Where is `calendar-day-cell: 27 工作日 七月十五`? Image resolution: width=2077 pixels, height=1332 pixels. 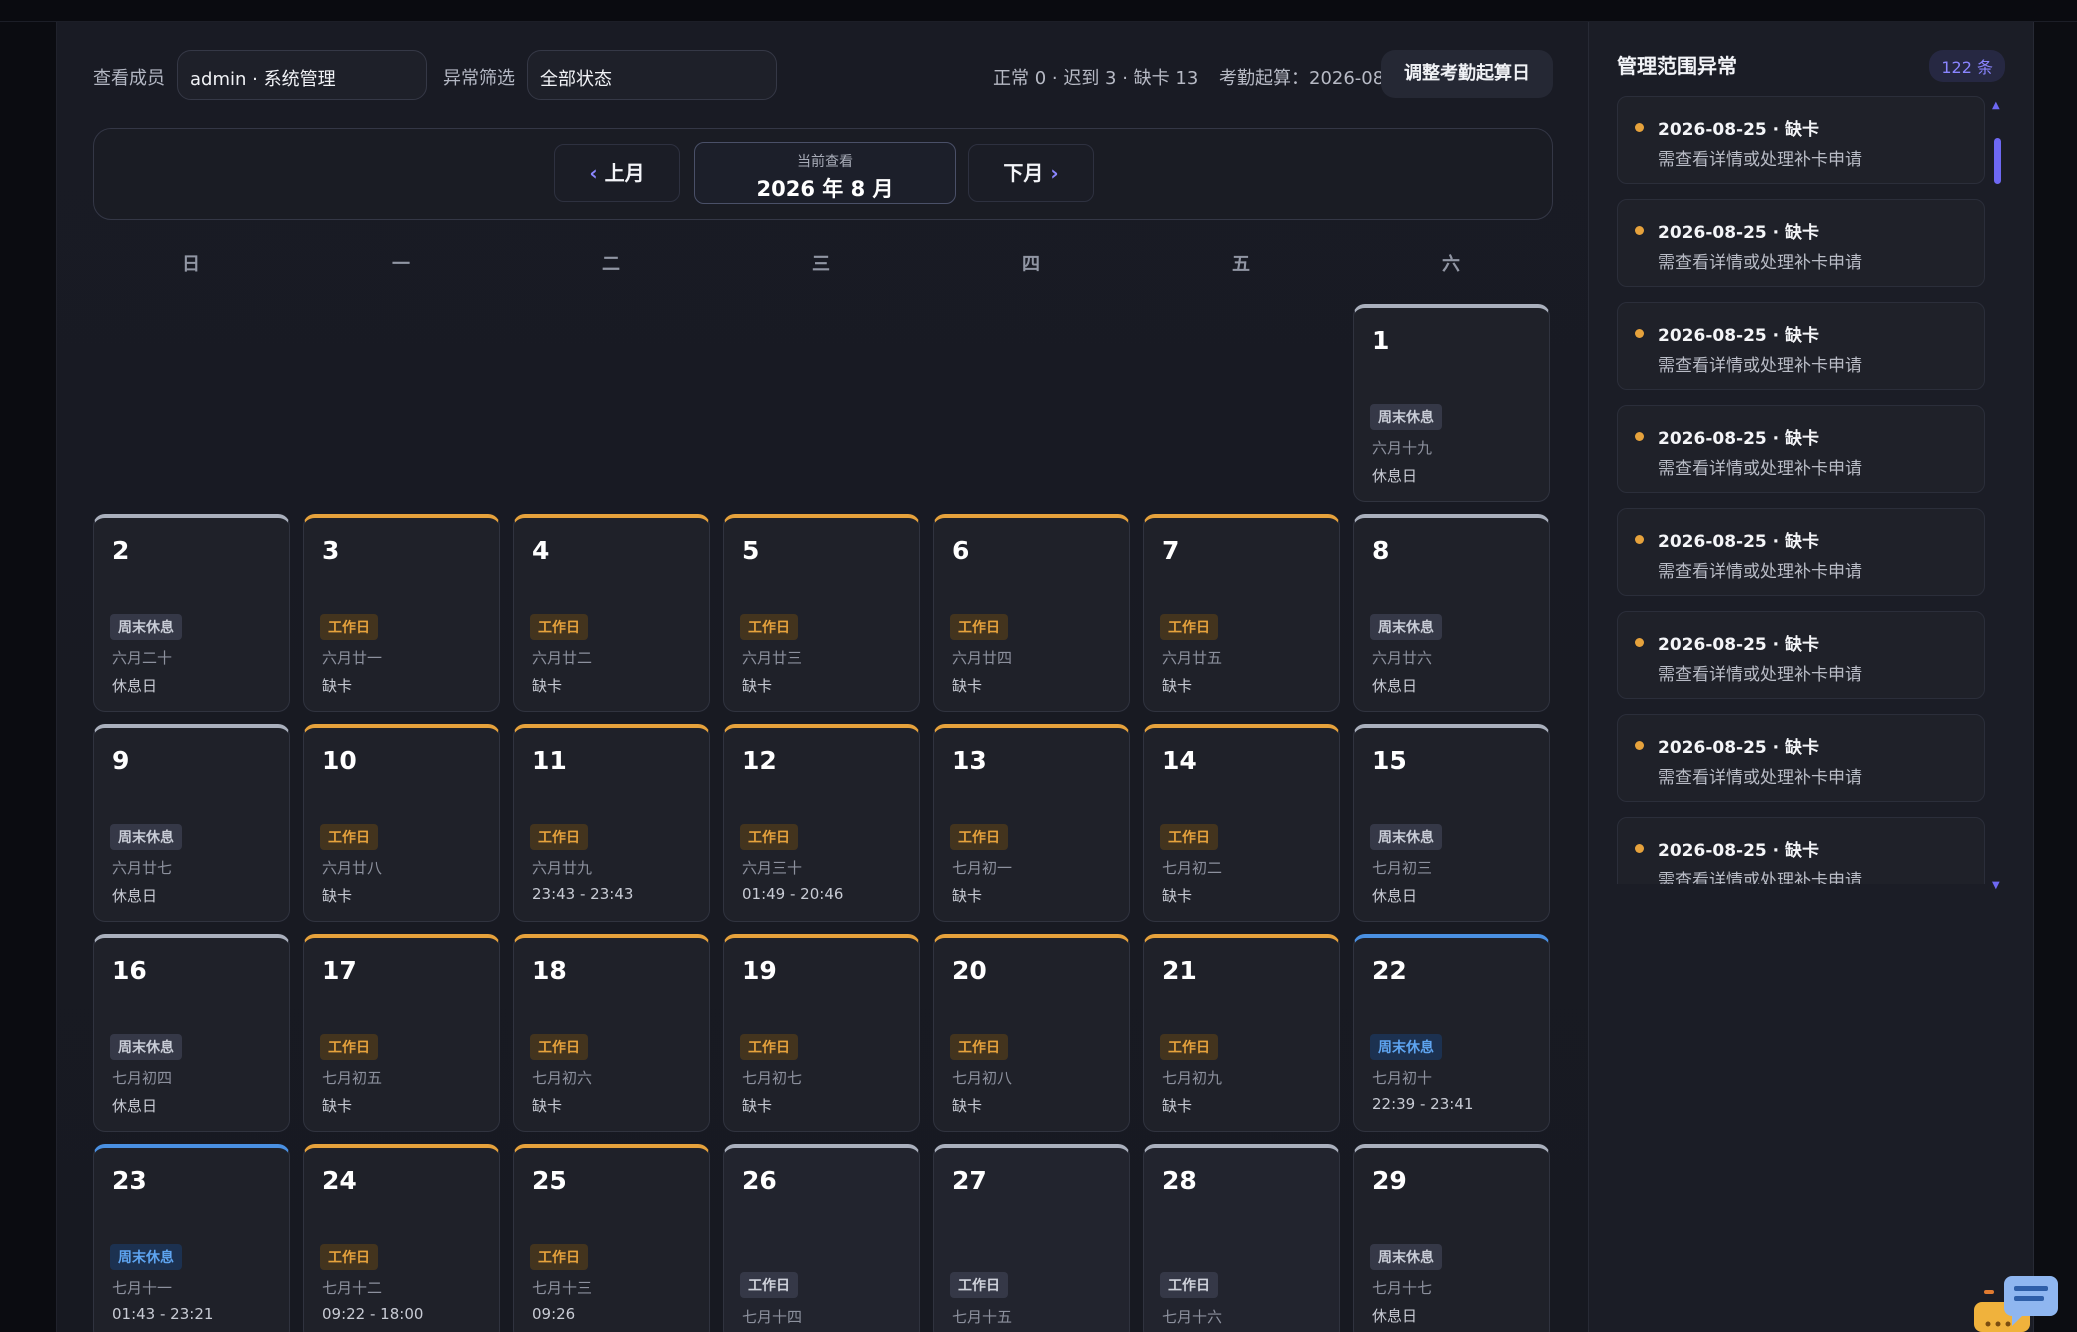 calendar-day-cell: 27 工作日 七月十五 is located at coordinates (1031, 1238).